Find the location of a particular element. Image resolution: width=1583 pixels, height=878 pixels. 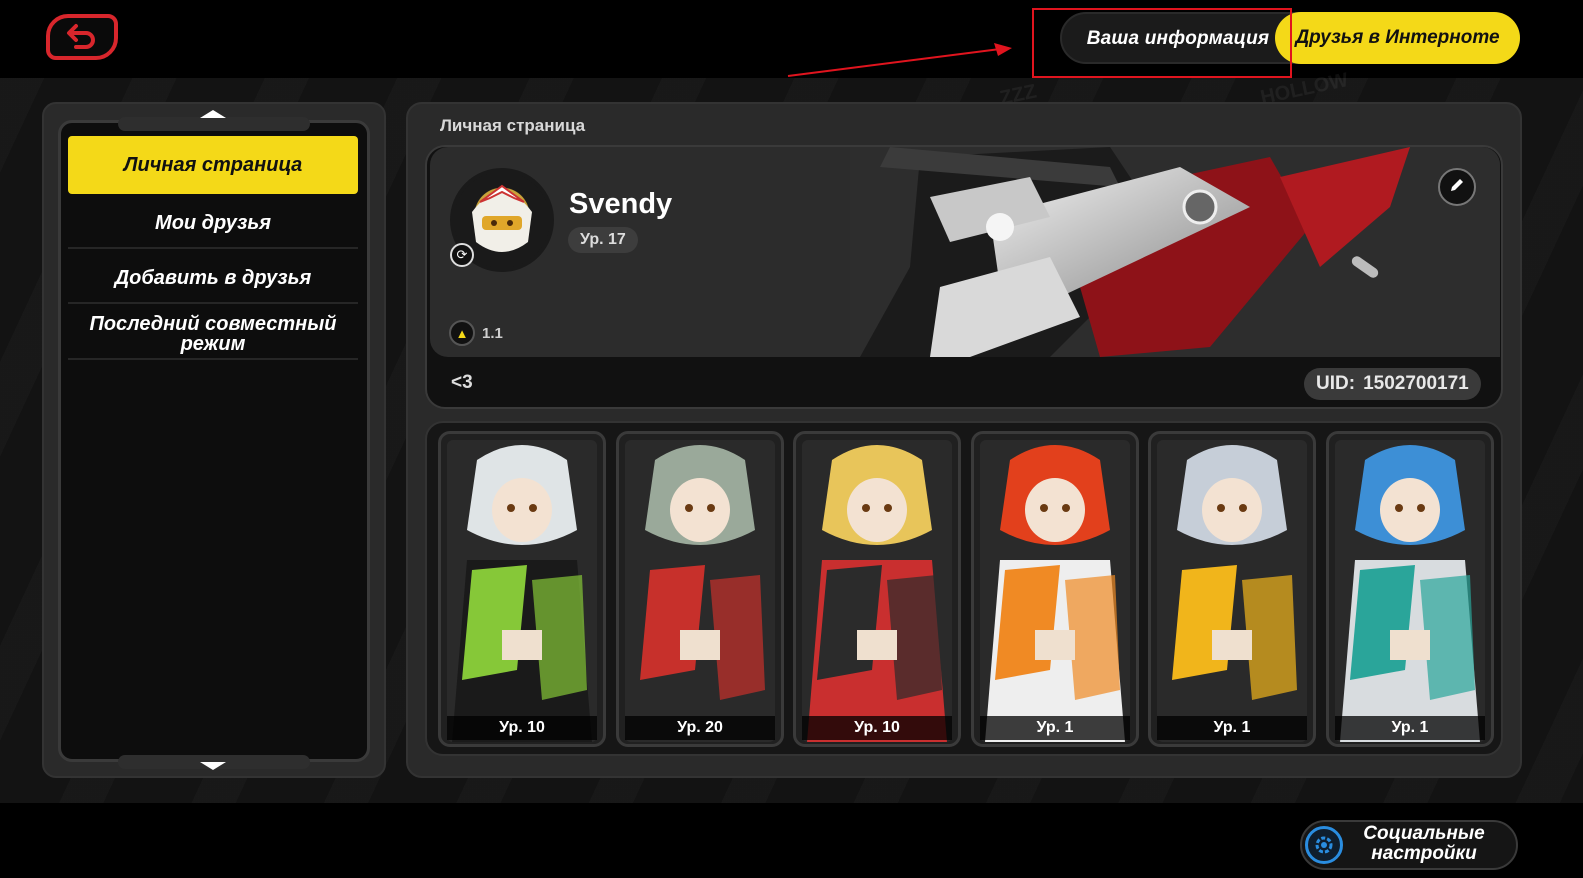

uid-label: UID: is located at coordinates (1336, 383).